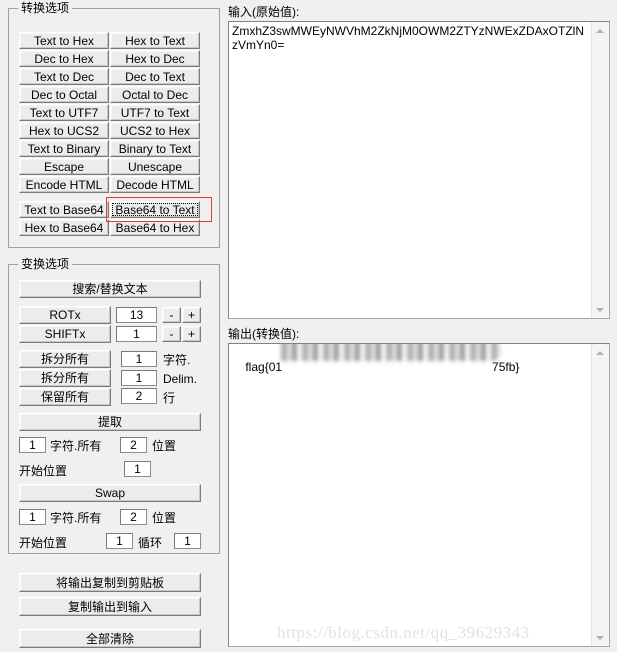 Image resolution: width=617 pixels, height=652 pixels. Describe the element at coordinates (110, 582) in the screenshot. I see `button-copy-output-to-clipboard: 将输出复制到剪贴板` at that location.